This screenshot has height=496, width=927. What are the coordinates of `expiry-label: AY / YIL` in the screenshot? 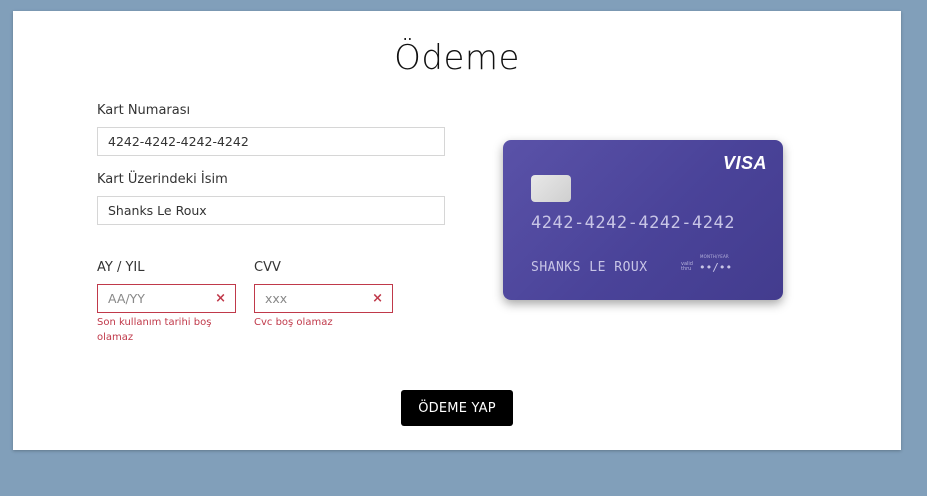 It's located at (121, 267).